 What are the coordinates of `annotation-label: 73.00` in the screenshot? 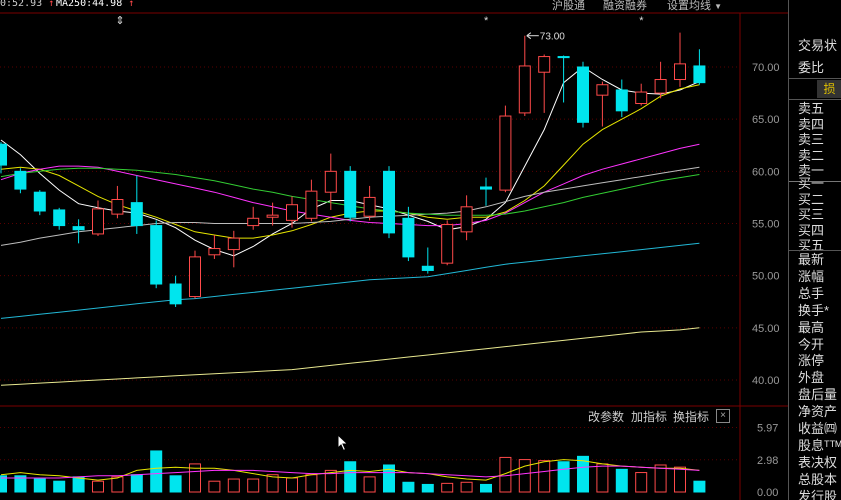 It's located at (552, 37).